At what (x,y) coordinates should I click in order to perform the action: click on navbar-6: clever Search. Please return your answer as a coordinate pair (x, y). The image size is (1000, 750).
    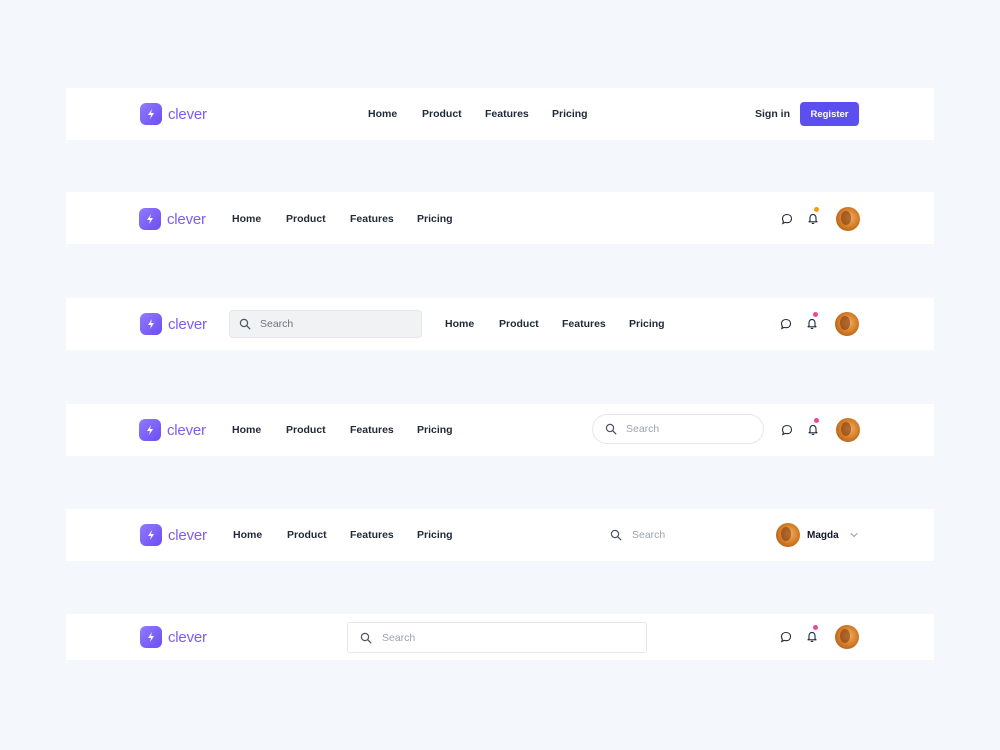
    Looking at the image, I should click on (500, 637).